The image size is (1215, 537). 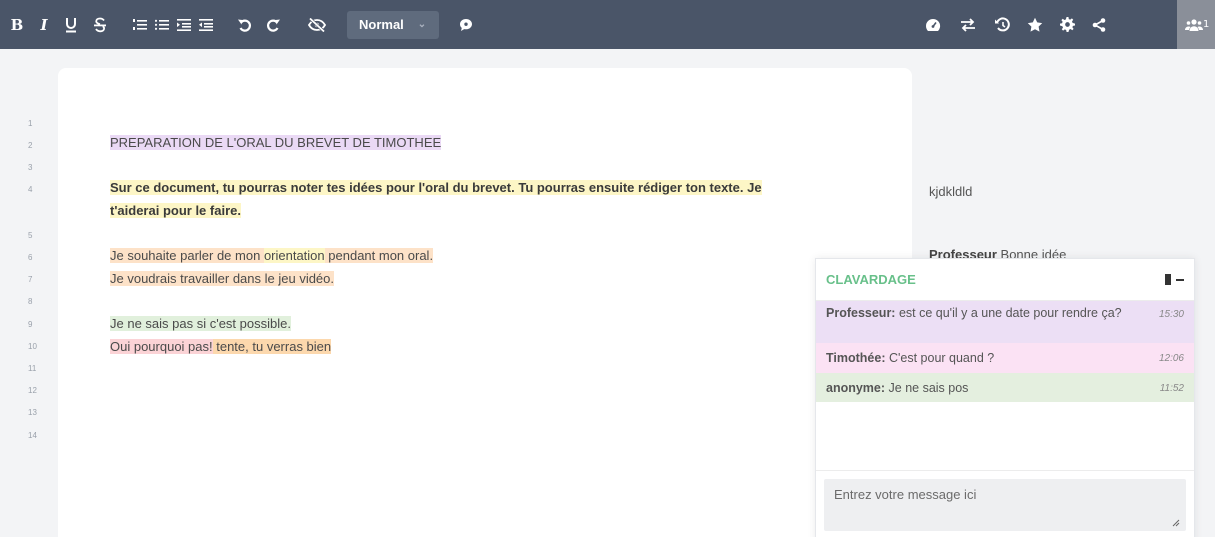 What do you see at coordinates (294, 255) in the screenshot?
I see `line6-text-b: orientation` at bounding box center [294, 255].